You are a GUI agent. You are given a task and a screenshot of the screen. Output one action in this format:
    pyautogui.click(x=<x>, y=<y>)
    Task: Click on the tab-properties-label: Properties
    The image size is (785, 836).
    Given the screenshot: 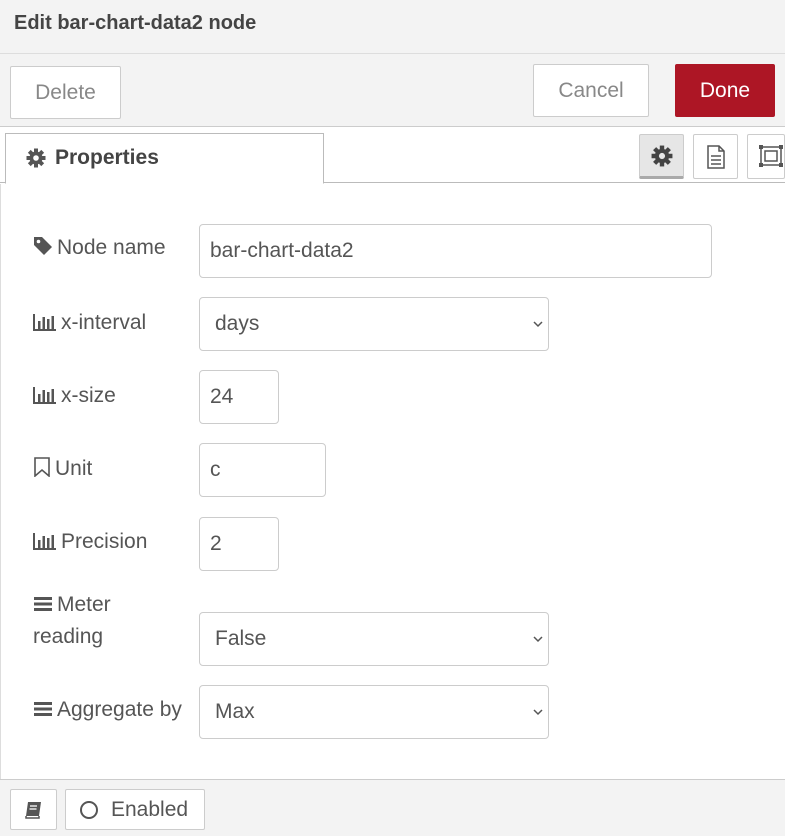 What is the action you would take?
    pyautogui.click(x=107, y=157)
    